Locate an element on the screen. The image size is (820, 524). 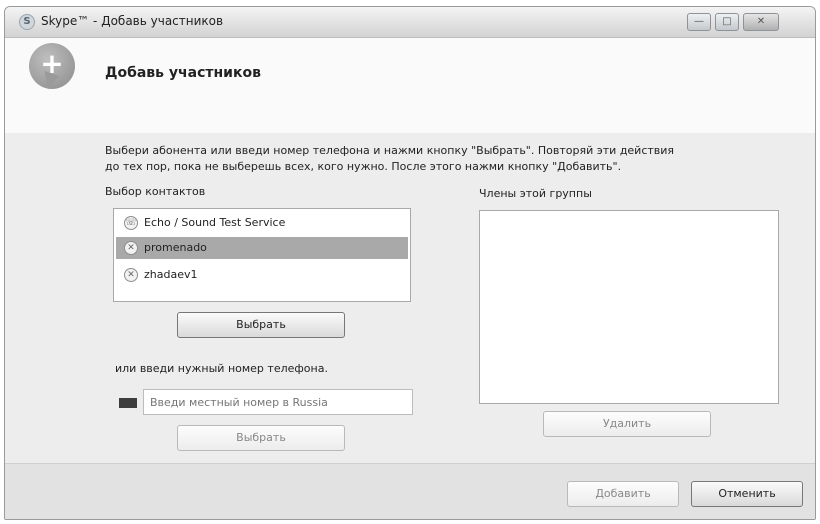
echo-icon: ☏ is located at coordinates (131, 223).